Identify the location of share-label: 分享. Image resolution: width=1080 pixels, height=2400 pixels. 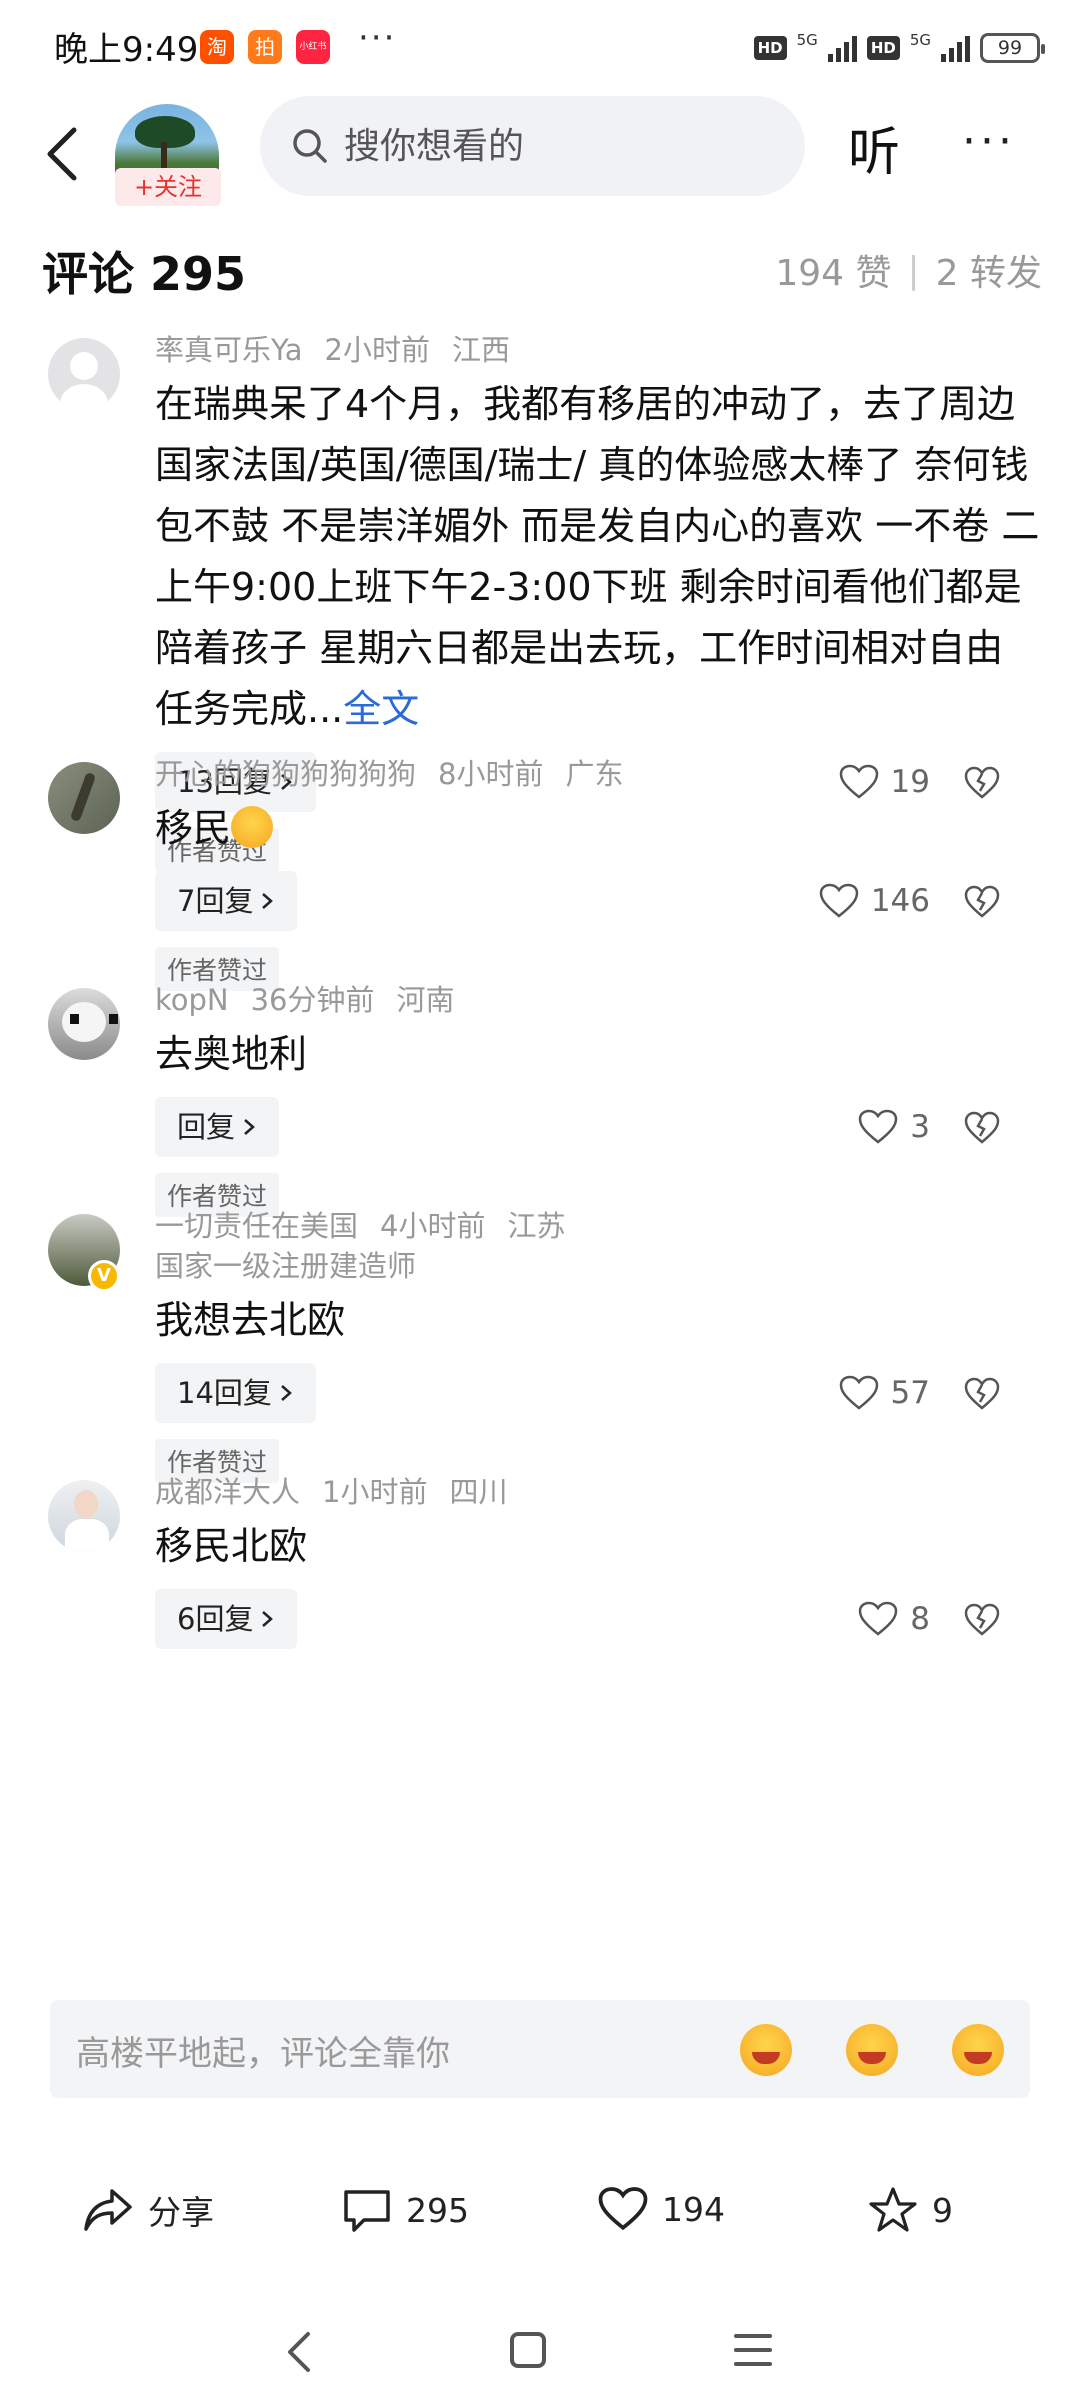
(181, 2212).